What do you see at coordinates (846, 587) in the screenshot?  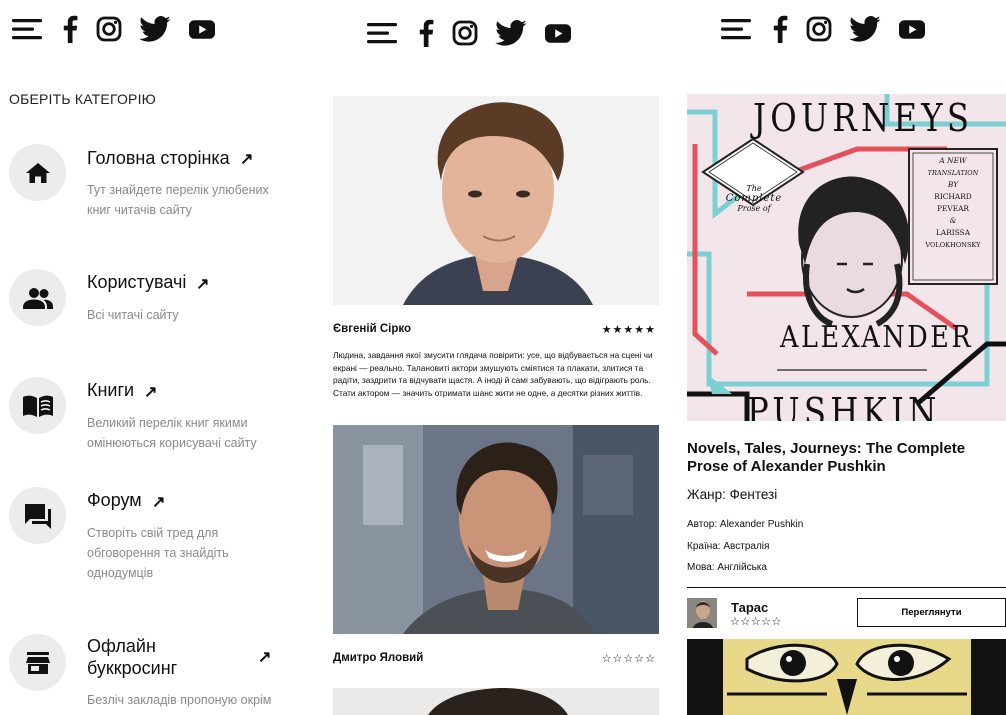 I see `divider` at bounding box center [846, 587].